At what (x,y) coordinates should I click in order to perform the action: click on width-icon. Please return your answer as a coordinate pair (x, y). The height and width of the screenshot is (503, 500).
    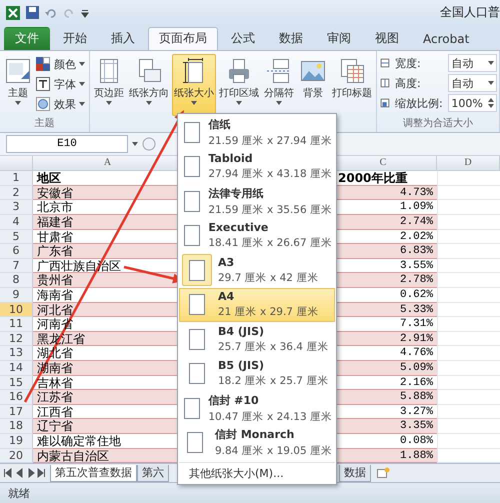
    Looking at the image, I should click on (385, 63).